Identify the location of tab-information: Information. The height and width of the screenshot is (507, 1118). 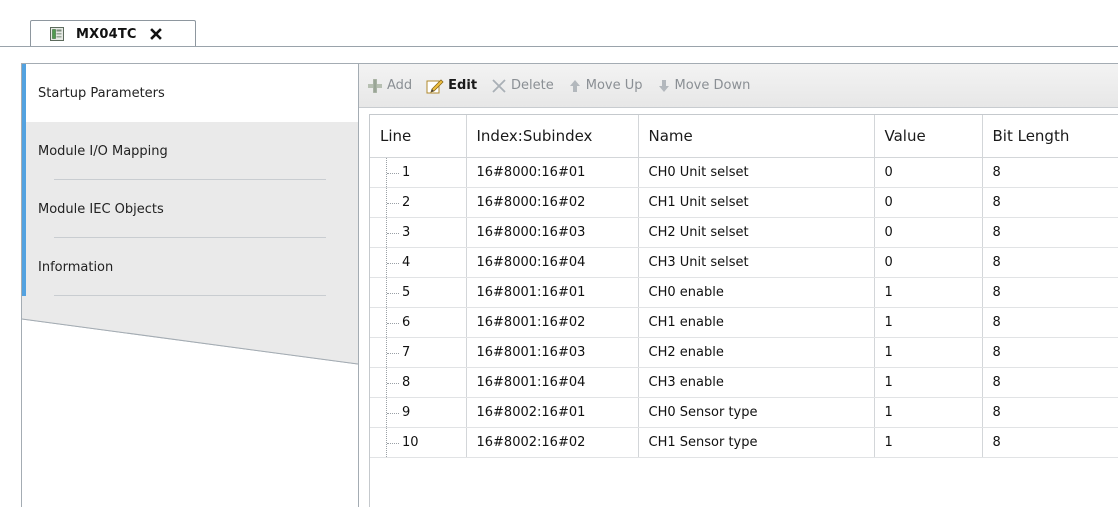
(190, 267).